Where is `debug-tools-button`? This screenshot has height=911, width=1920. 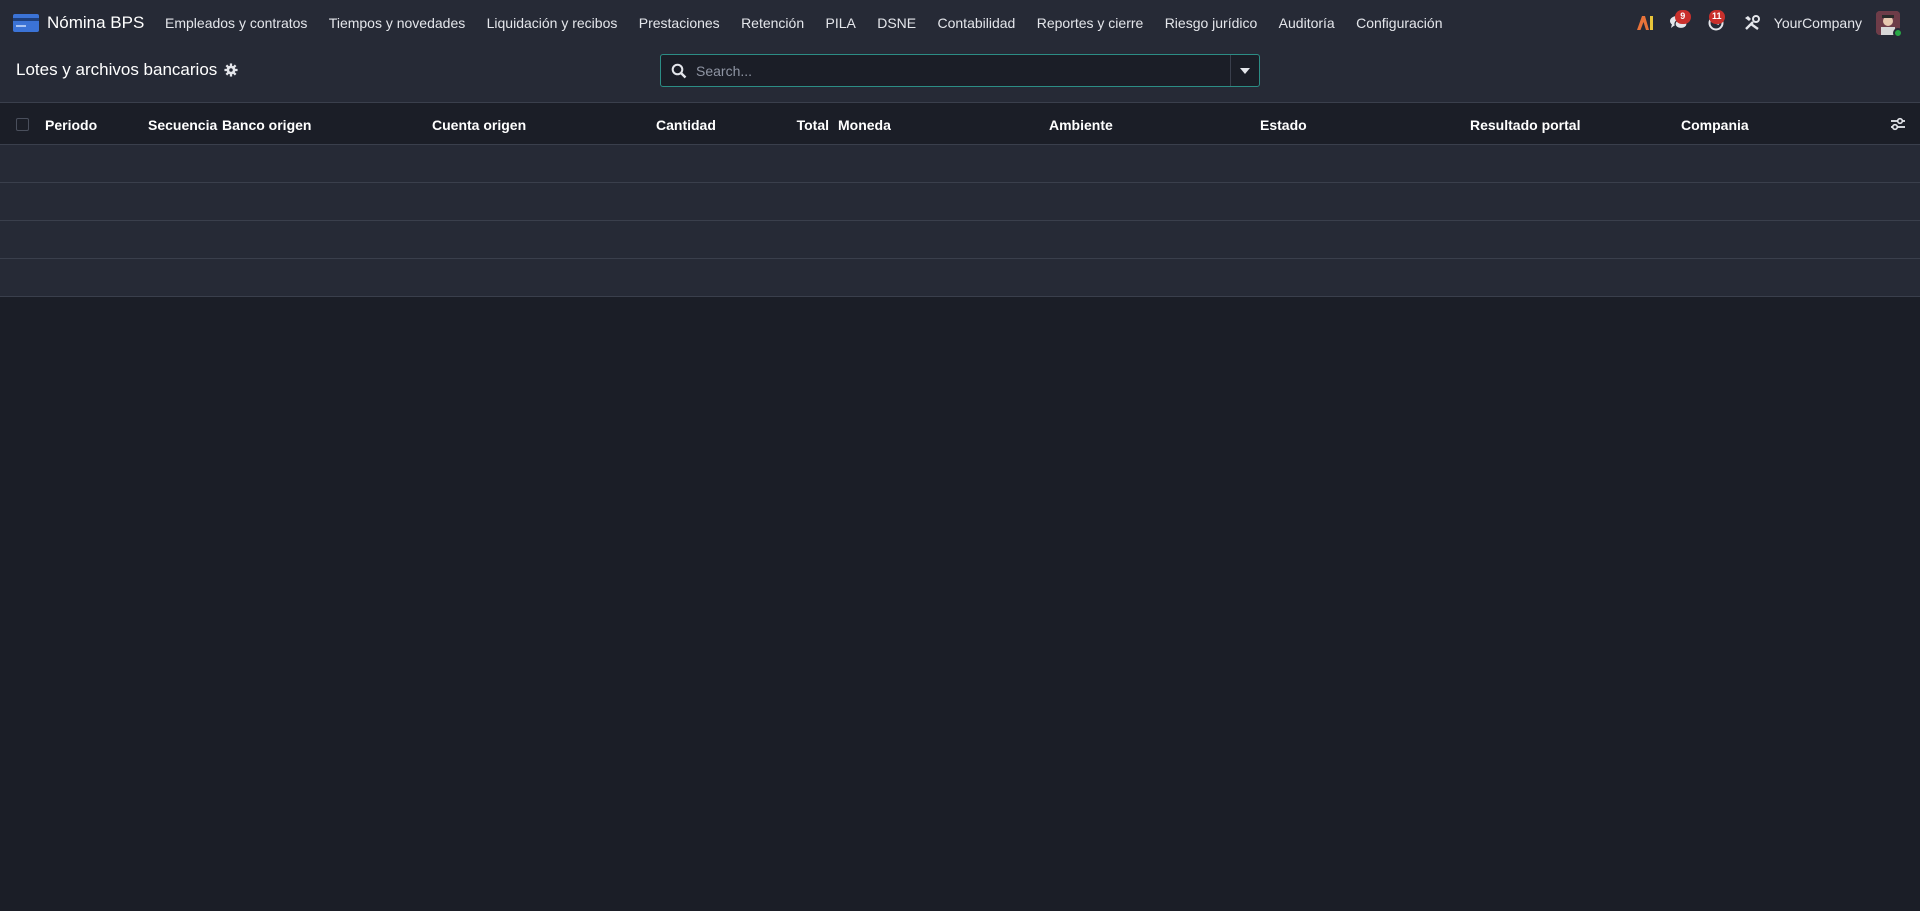
debug-tools-button is located at coordinates (1752, 23).